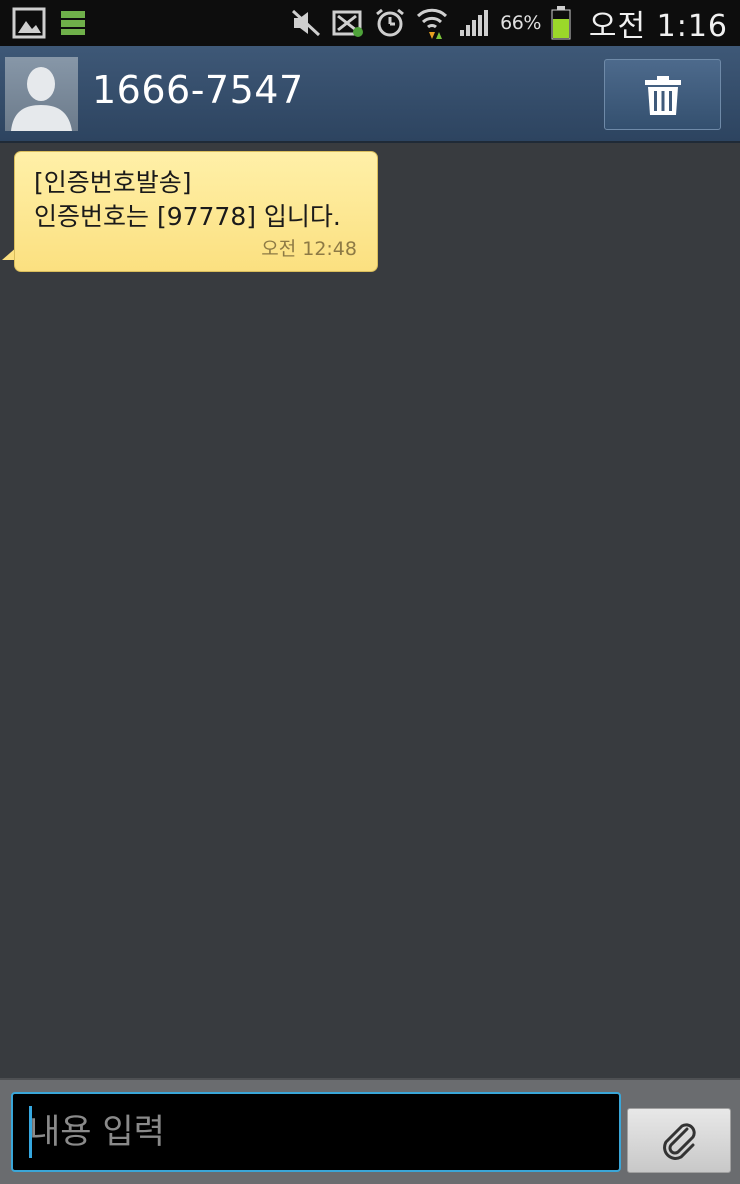  Describe the element at coordinates (29, 23) in the screenshot. I see `gallery-icon` at that location.